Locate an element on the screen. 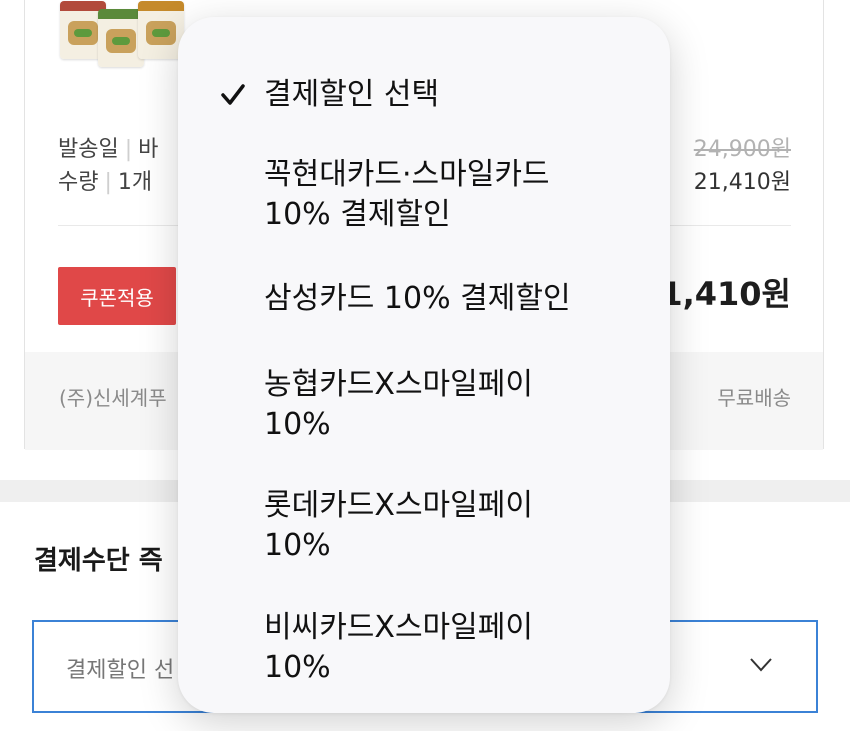 This screenshot has height=731, width=850. total-price: 1,410원 is located at coordinates (725, 294).